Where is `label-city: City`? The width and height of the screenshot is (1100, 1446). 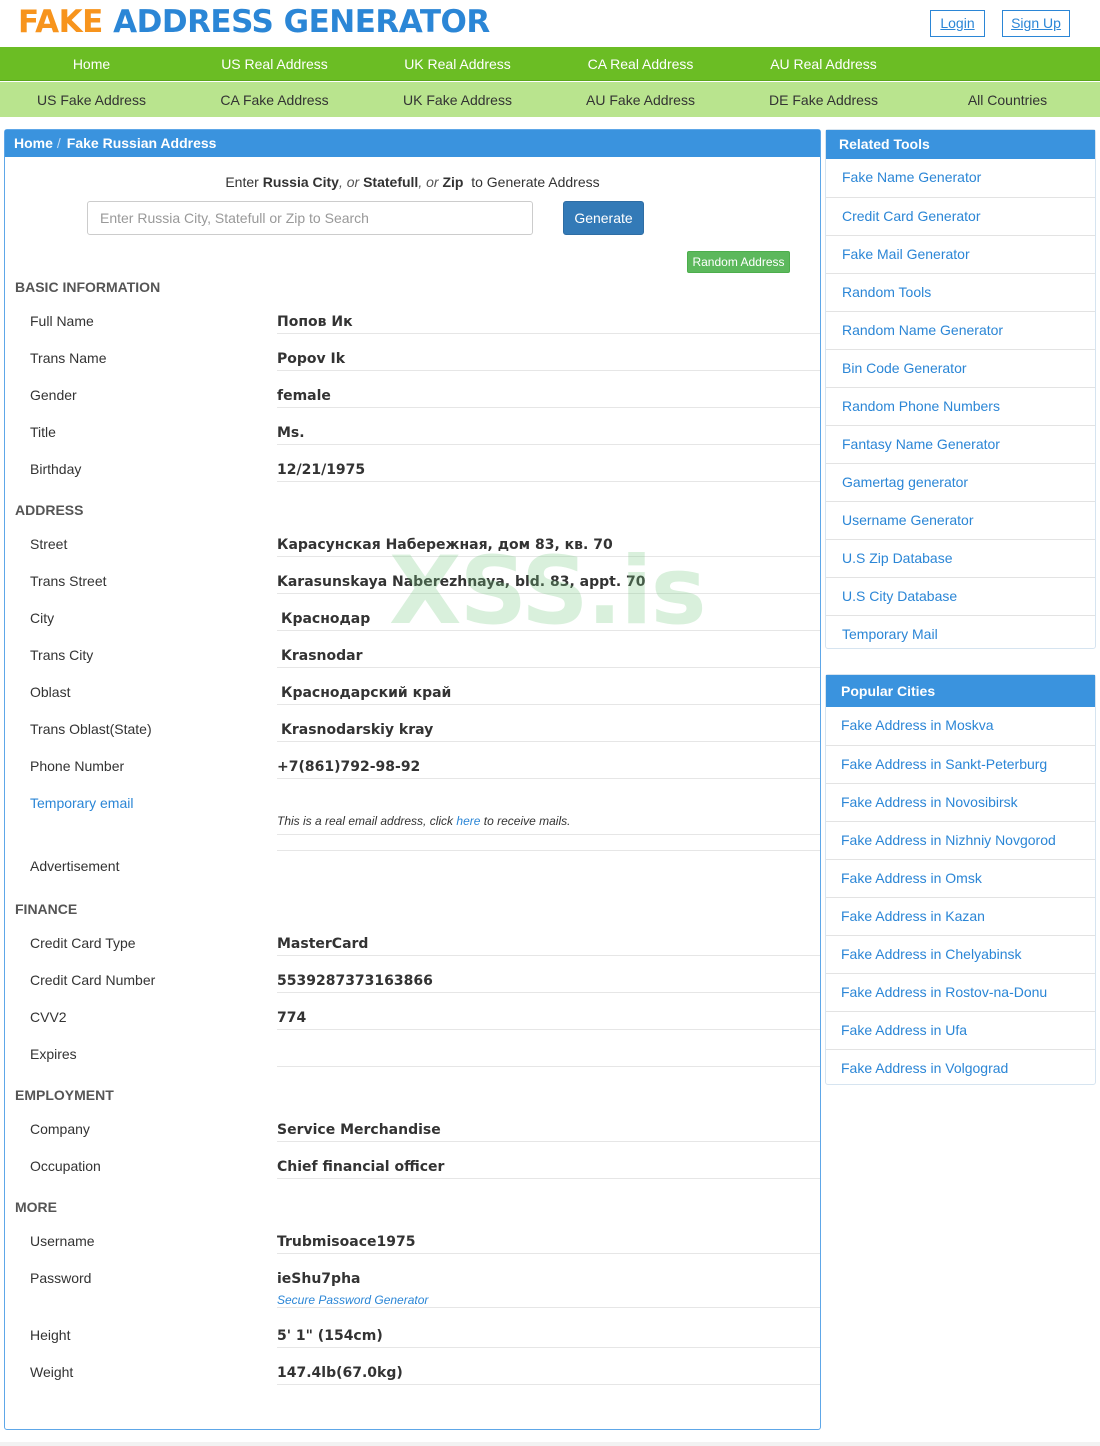
label-city: City is located at coordinates (42, 618).